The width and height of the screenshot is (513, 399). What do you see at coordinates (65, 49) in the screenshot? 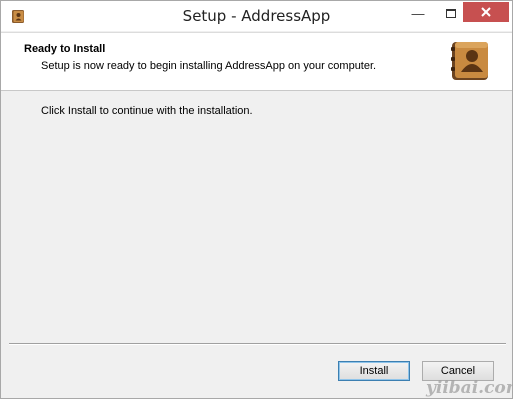
I see `header-title: Ready to Install` at bounding box center [65, 49].